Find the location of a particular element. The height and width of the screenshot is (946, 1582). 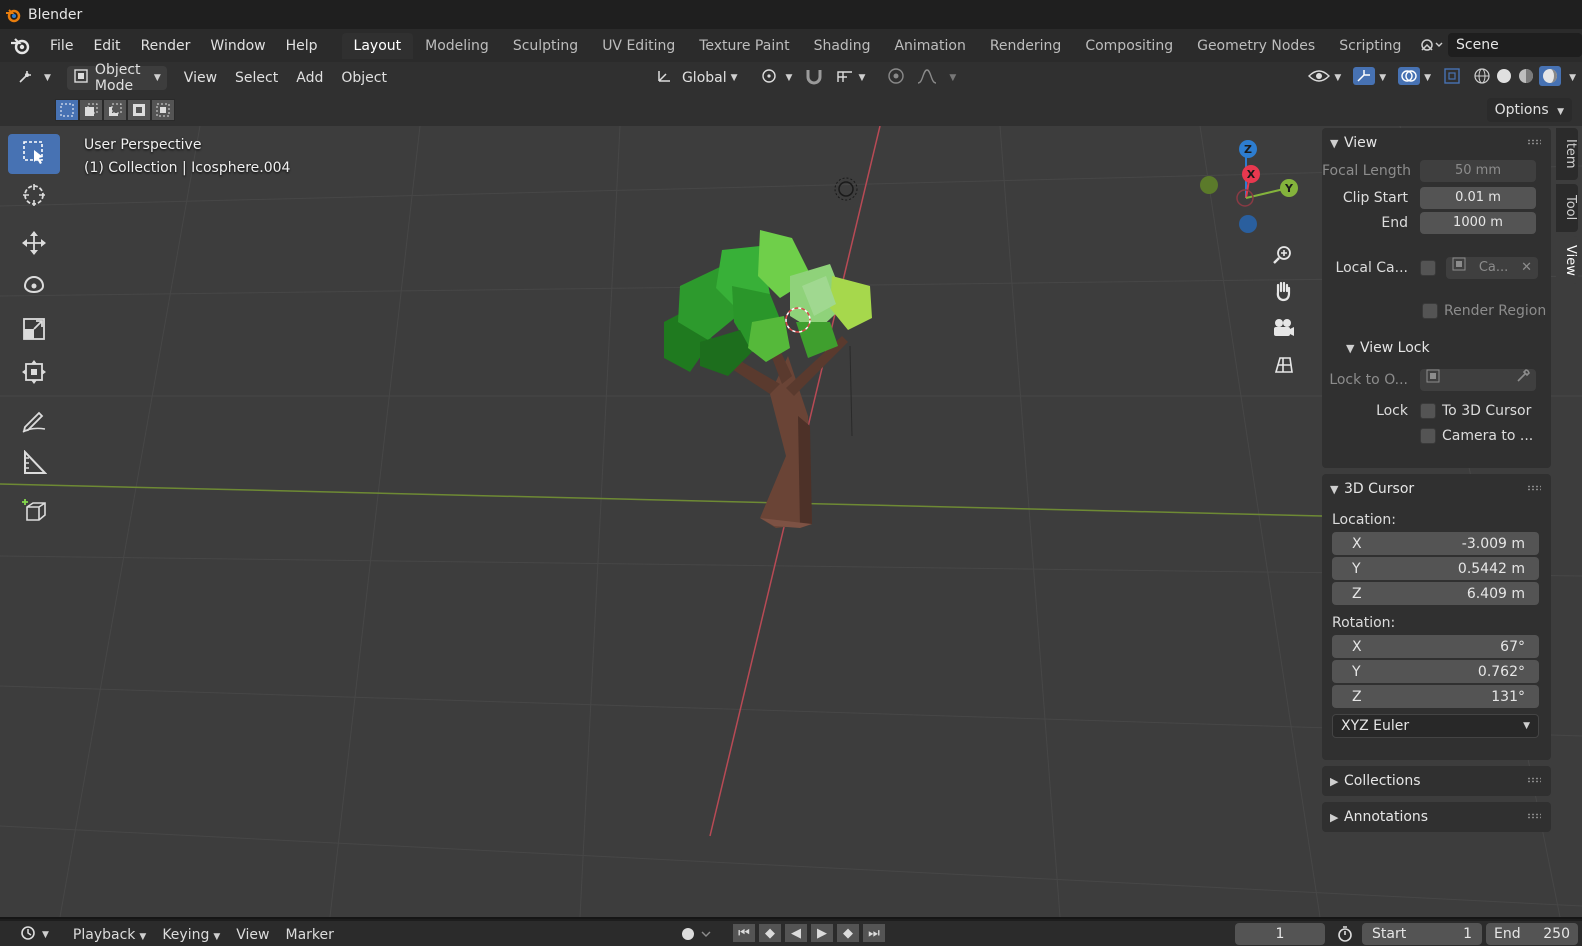

tab-compositing: Compositing is located at coordinates (1129, 46).